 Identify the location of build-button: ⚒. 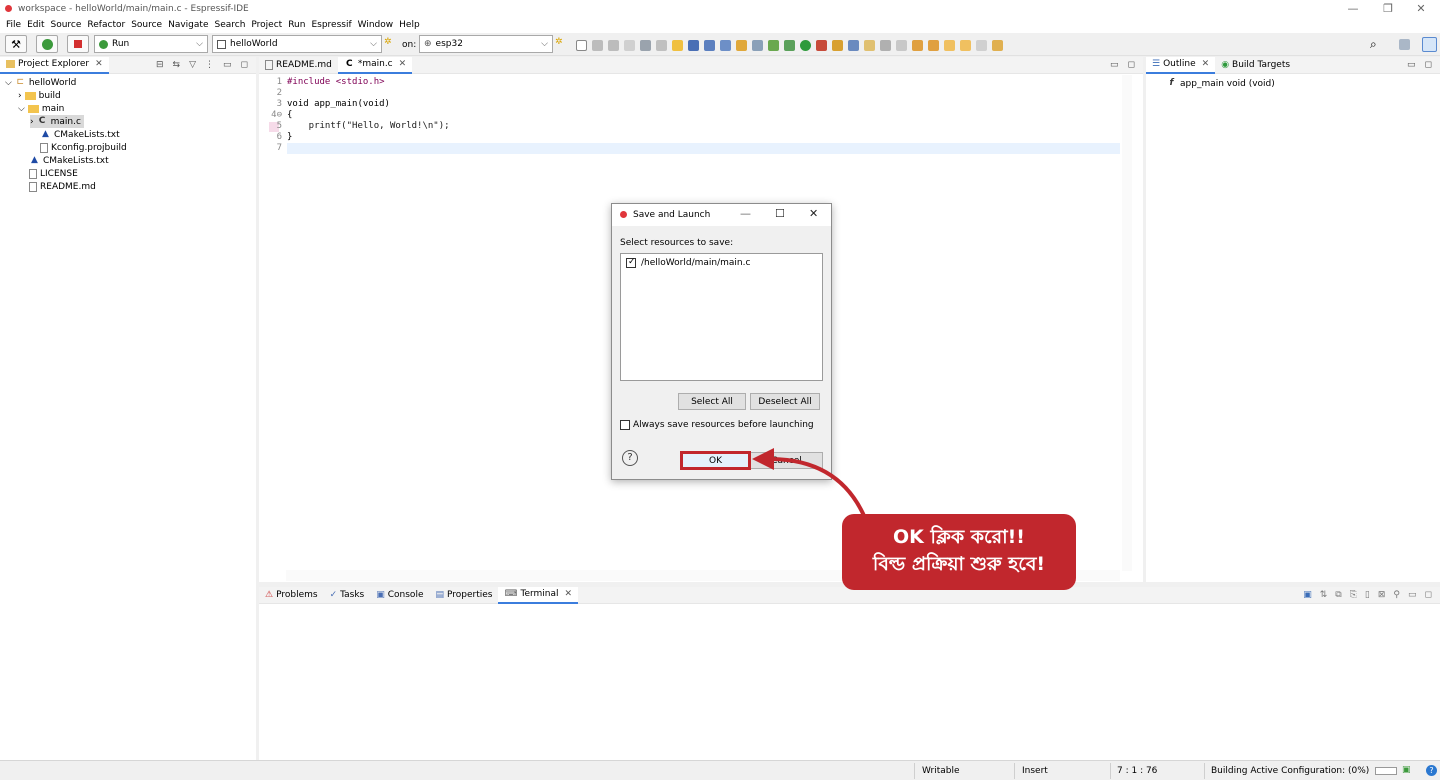
(16, 44).